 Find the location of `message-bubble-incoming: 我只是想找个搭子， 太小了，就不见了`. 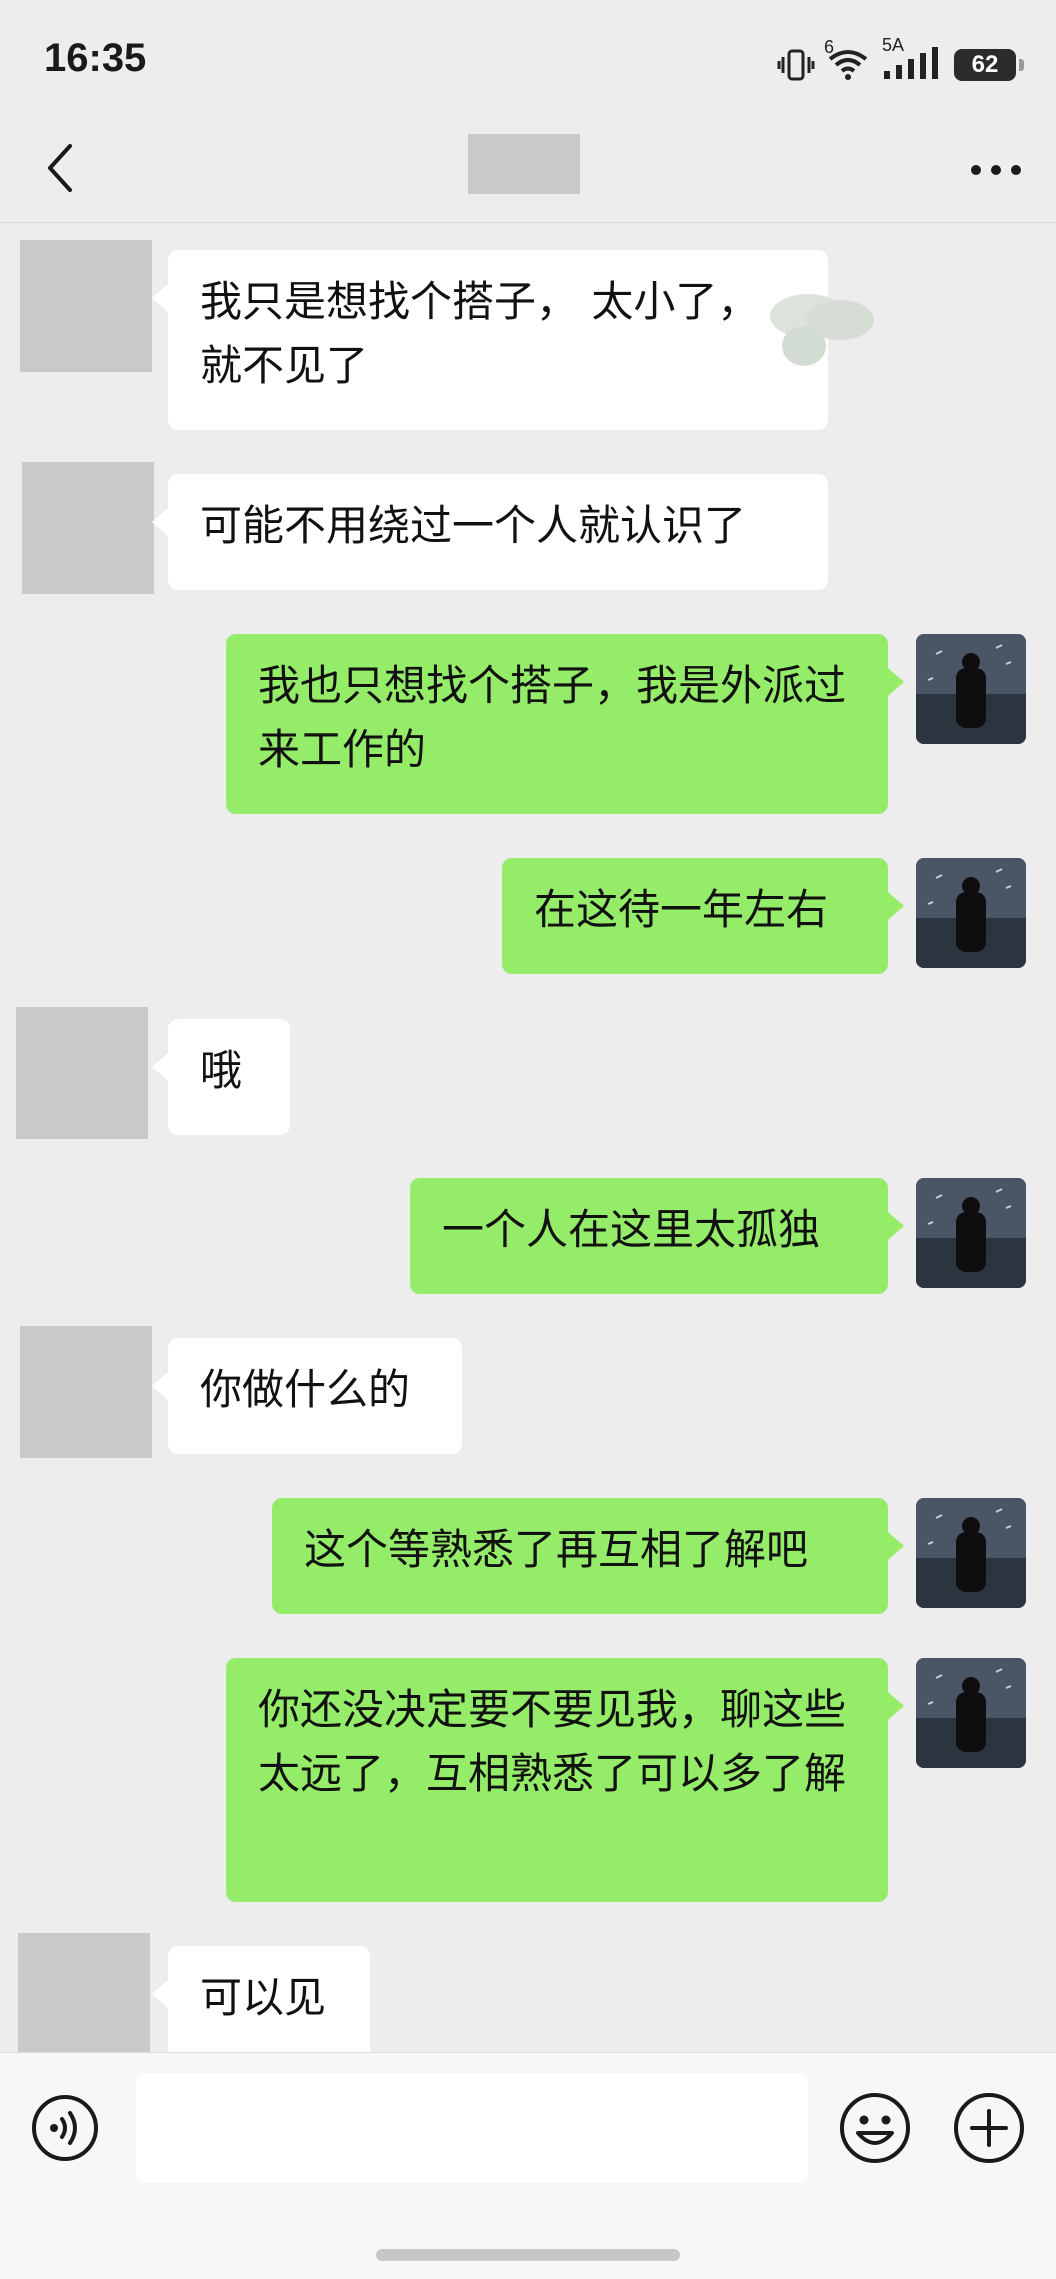

message-bubble-incoming: 我只是想找个搭子， 太小了，就不见了 is located at coordinates (513, 340).